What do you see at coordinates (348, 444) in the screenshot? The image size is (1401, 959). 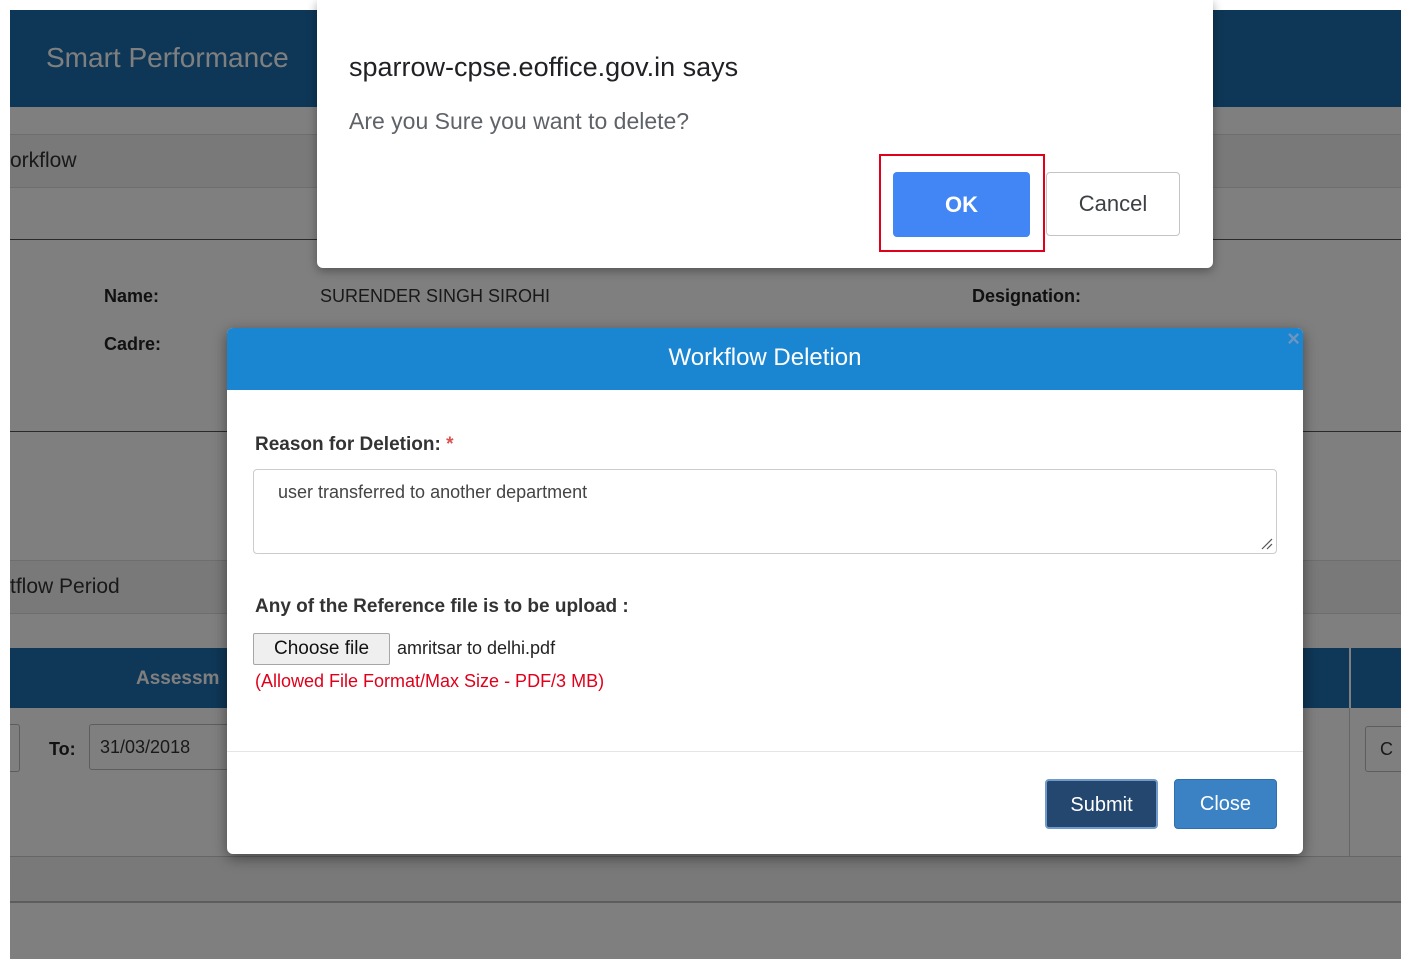 I see `reason-label-text: Reason for Deletion:` at bounding box center [348, 444].